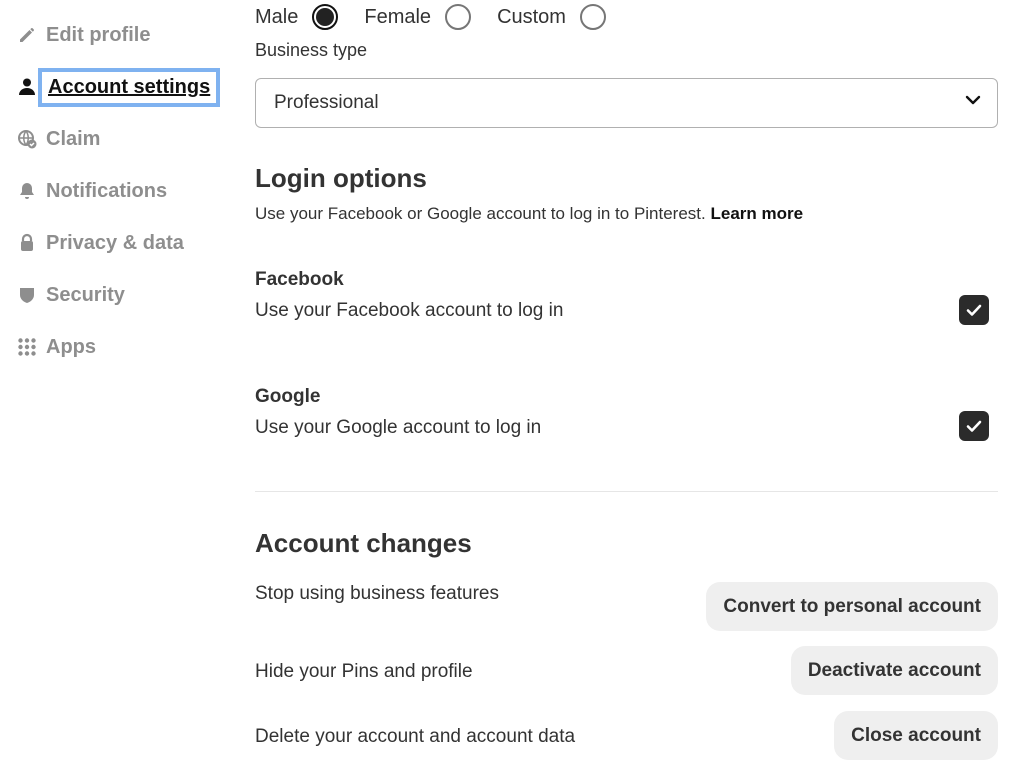 The width and height of the screenshot is (1024, 780). I want to click on learn-more-link: Learn more, so click(756, 213).